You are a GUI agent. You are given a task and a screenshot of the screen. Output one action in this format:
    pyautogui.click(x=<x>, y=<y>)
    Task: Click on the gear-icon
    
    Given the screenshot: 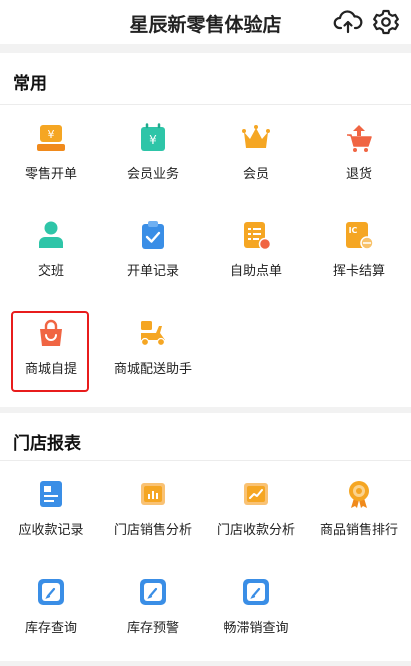 What is the action you would take?
    pyautogui.click(x=386, y=22)
    